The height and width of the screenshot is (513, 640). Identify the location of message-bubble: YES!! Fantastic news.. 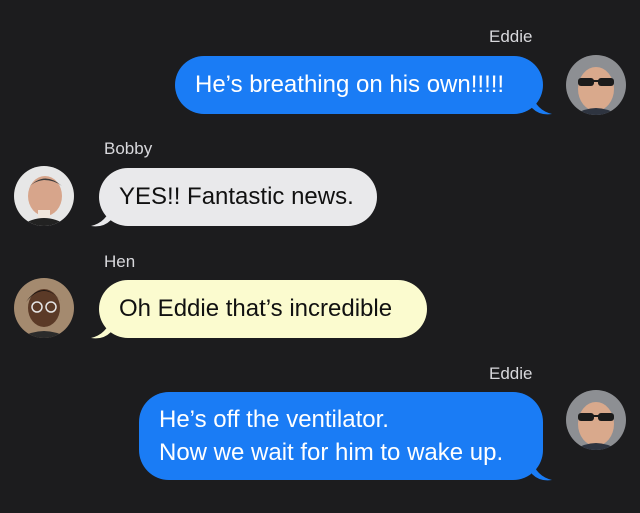
(238, 197).